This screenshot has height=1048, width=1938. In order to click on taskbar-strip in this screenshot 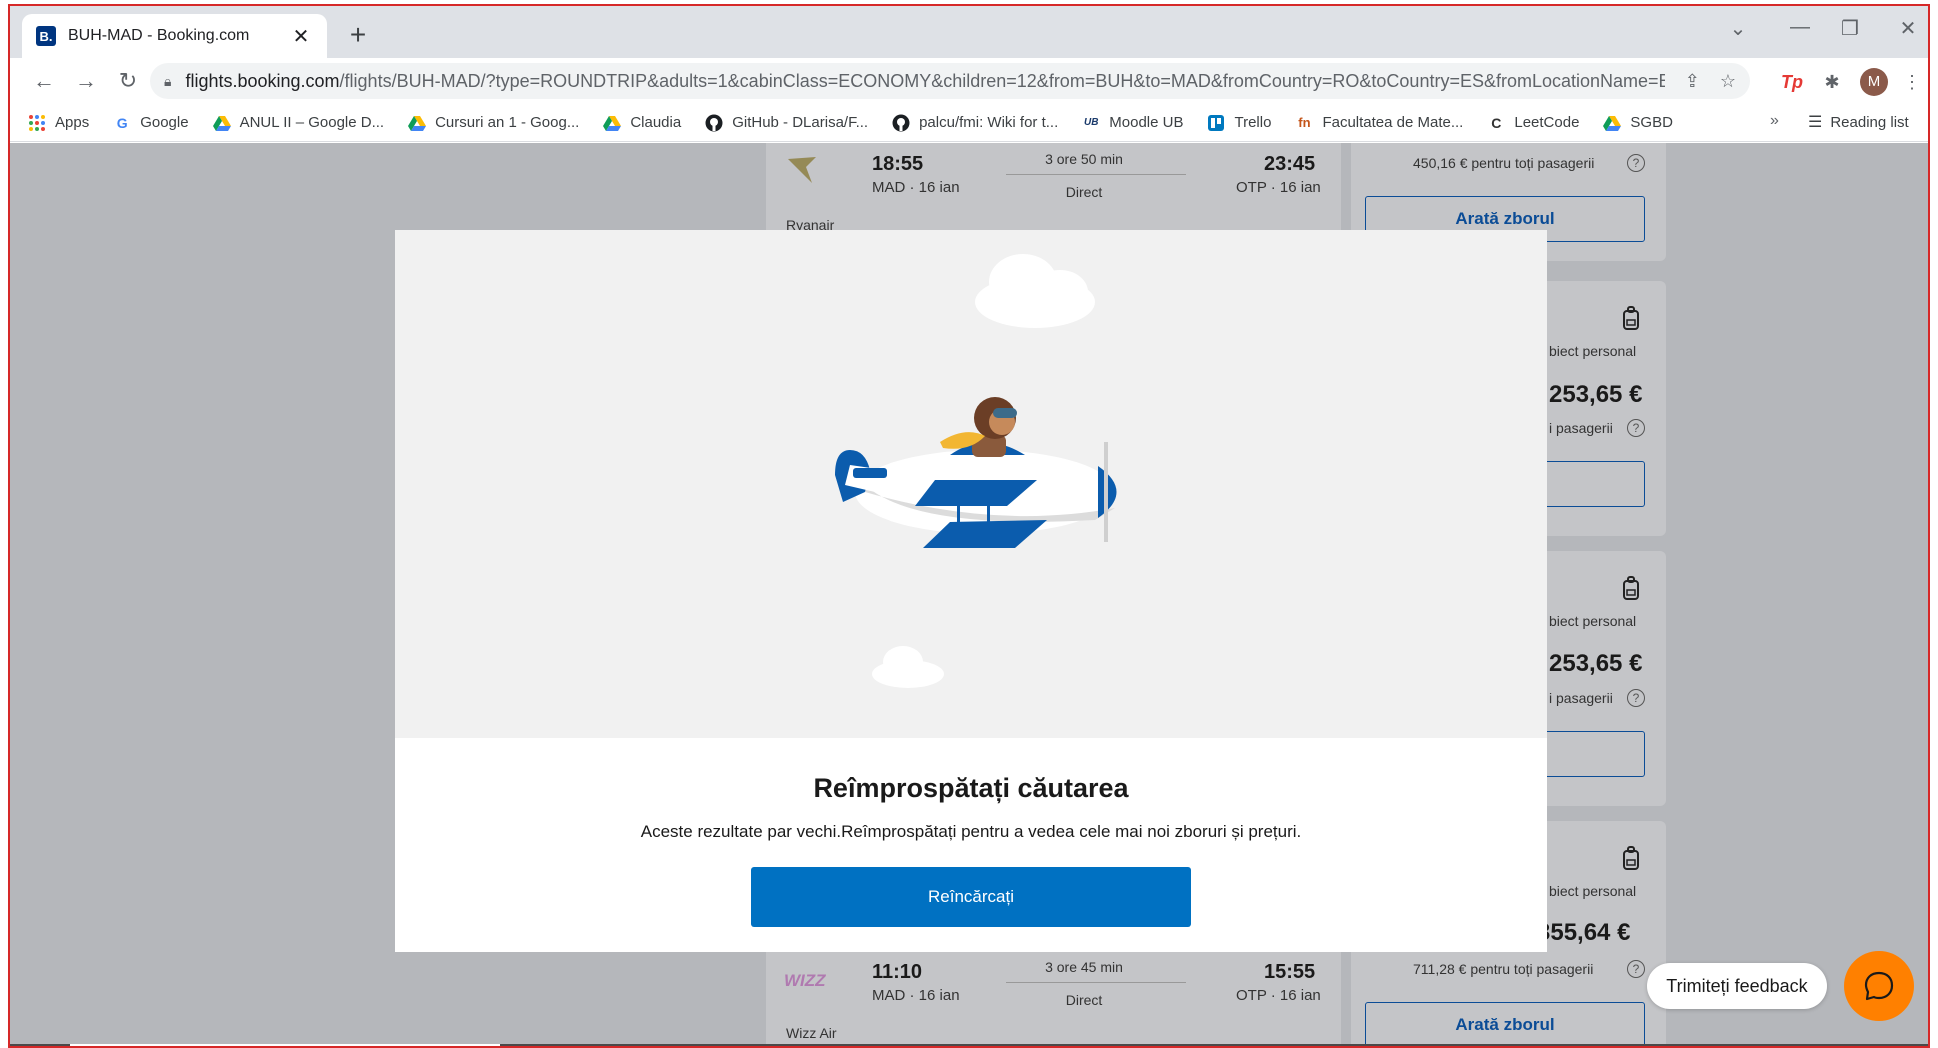, I will do `click(969, 1045)`.